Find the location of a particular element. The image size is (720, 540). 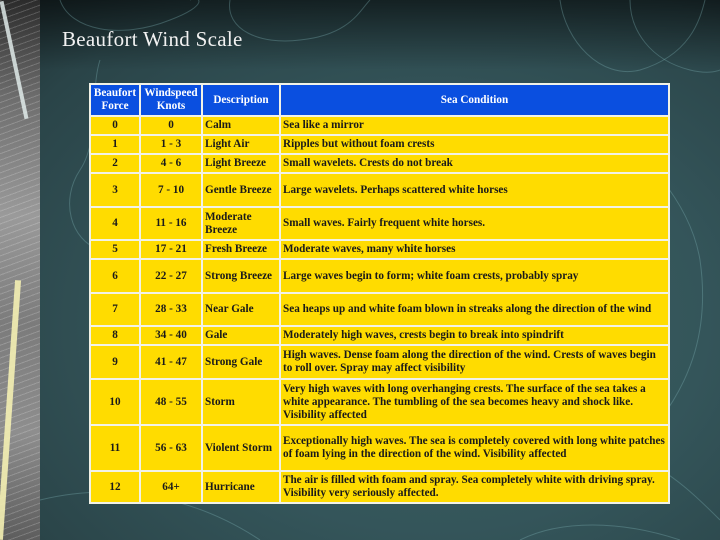

cell-description: Light Air is located at coordinates (241, 144).